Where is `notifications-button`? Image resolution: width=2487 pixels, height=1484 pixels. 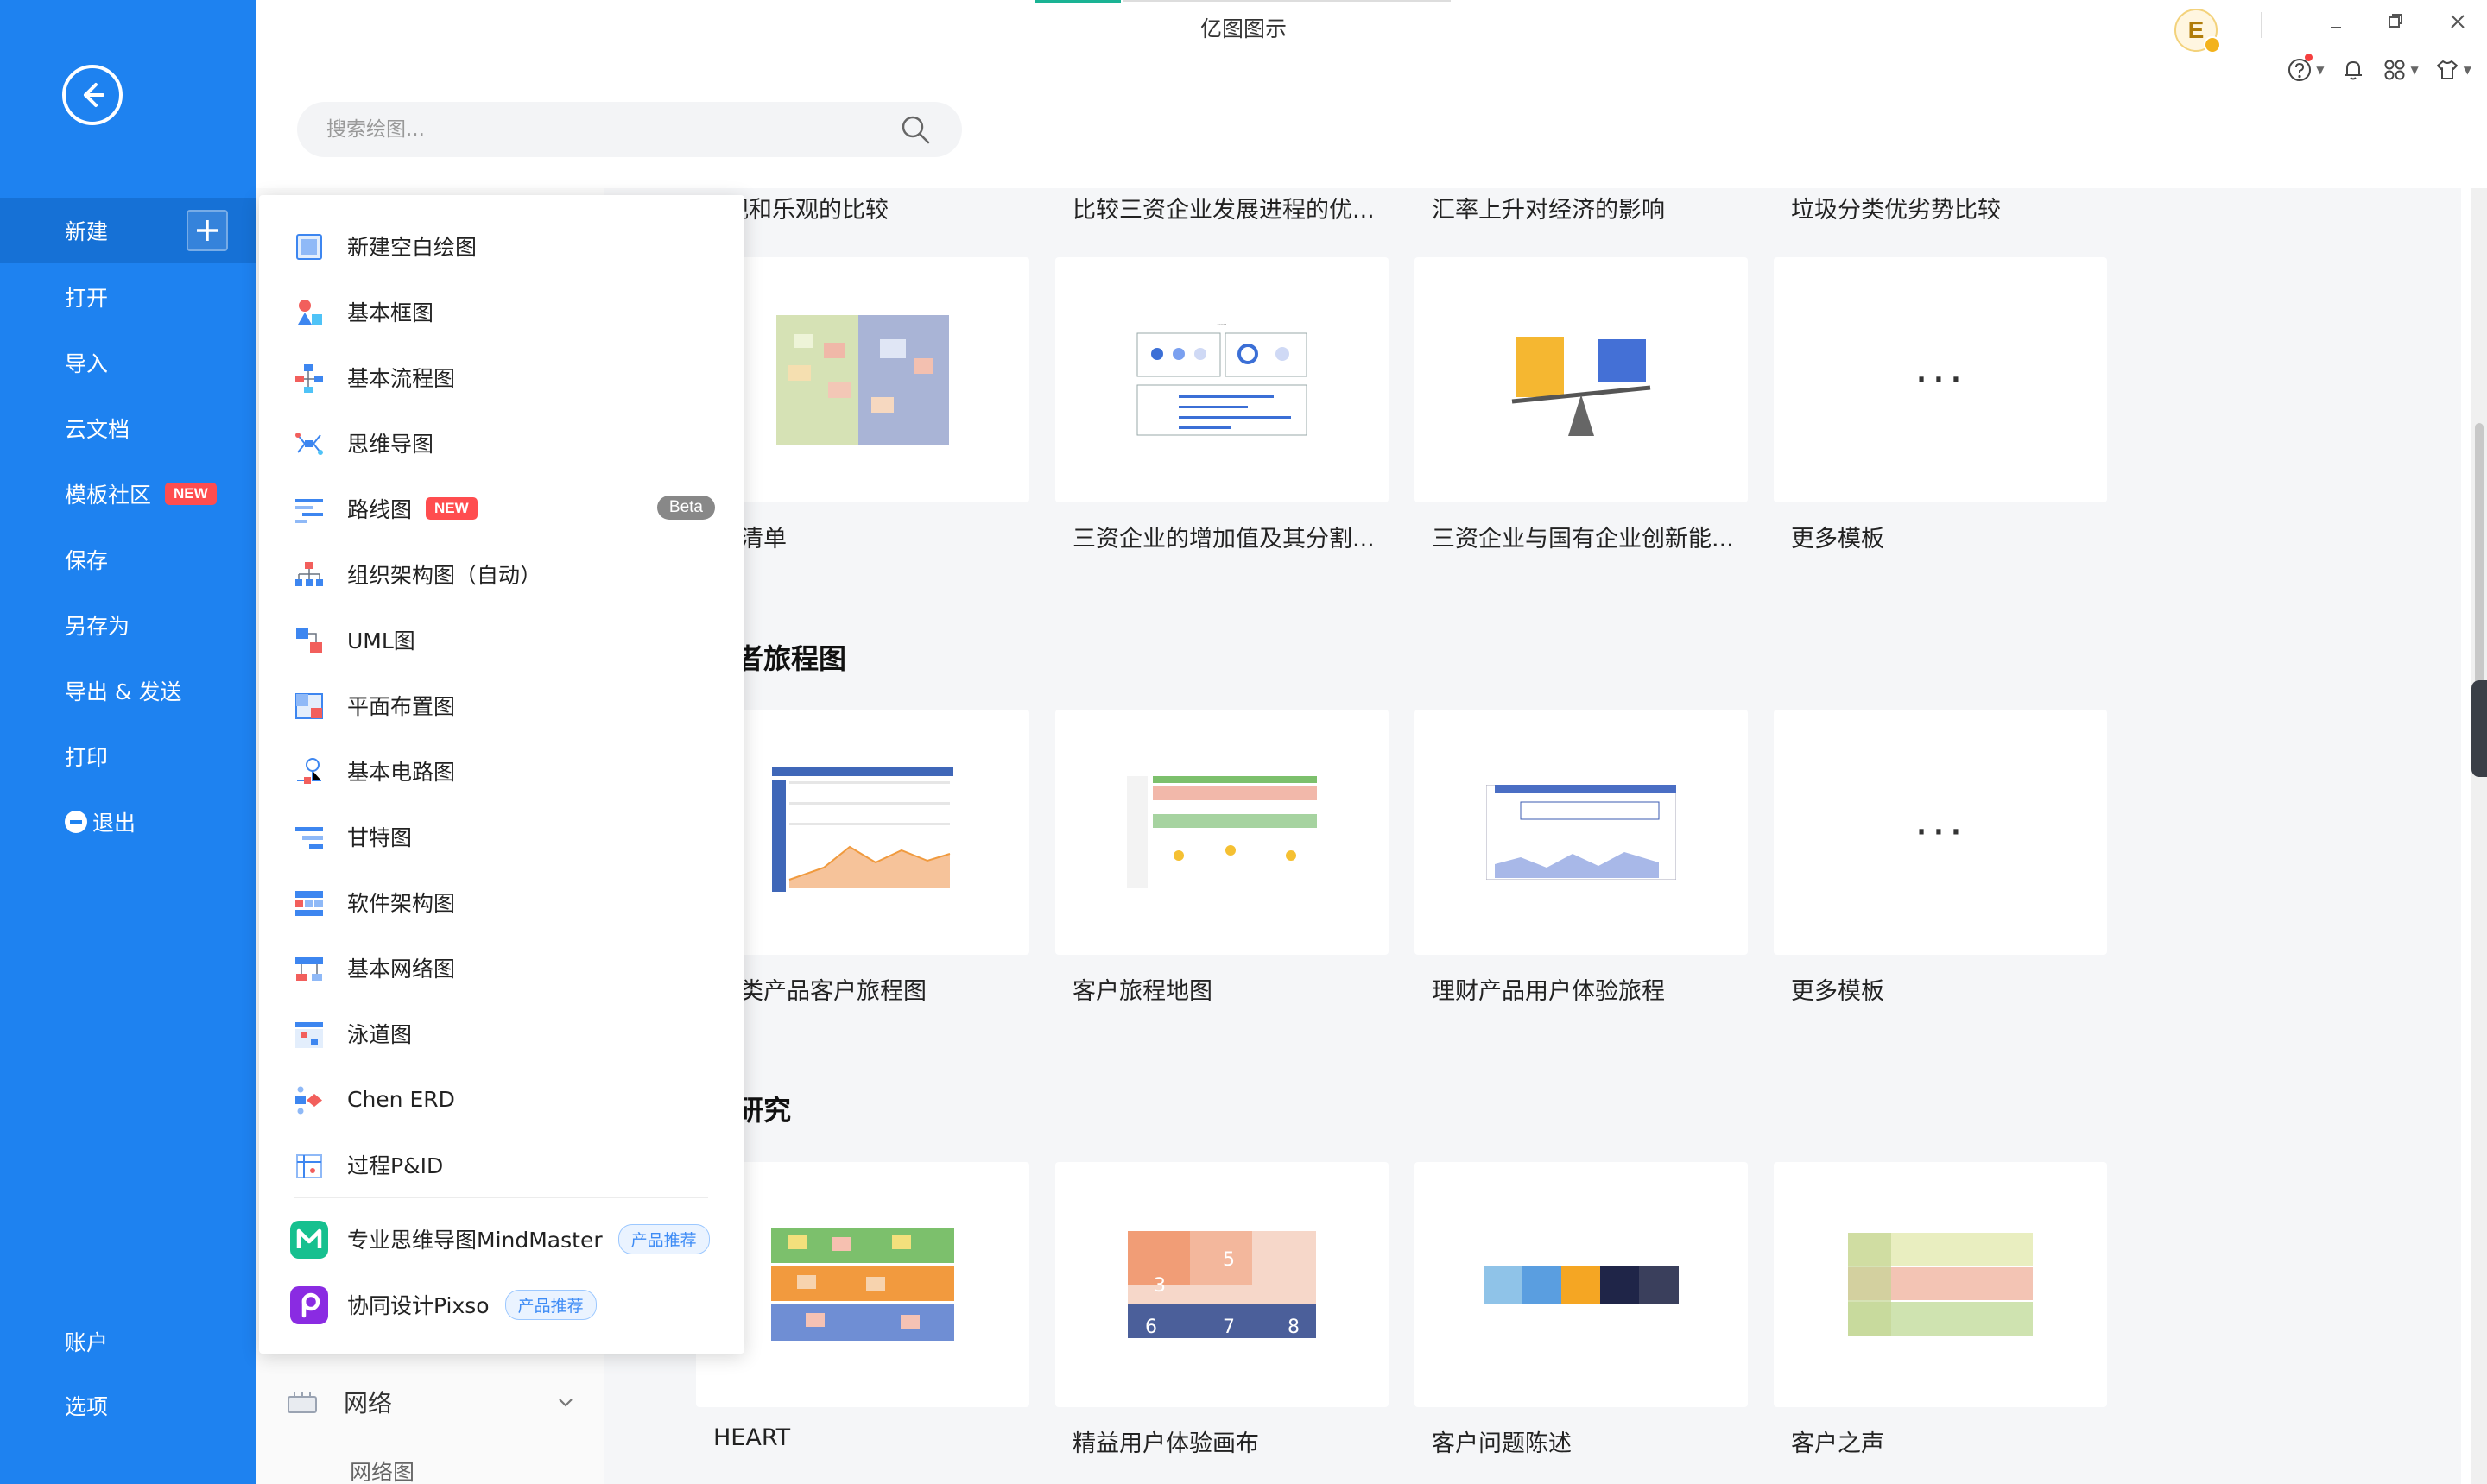 notifications-button is located at coordinates (2353, 70).